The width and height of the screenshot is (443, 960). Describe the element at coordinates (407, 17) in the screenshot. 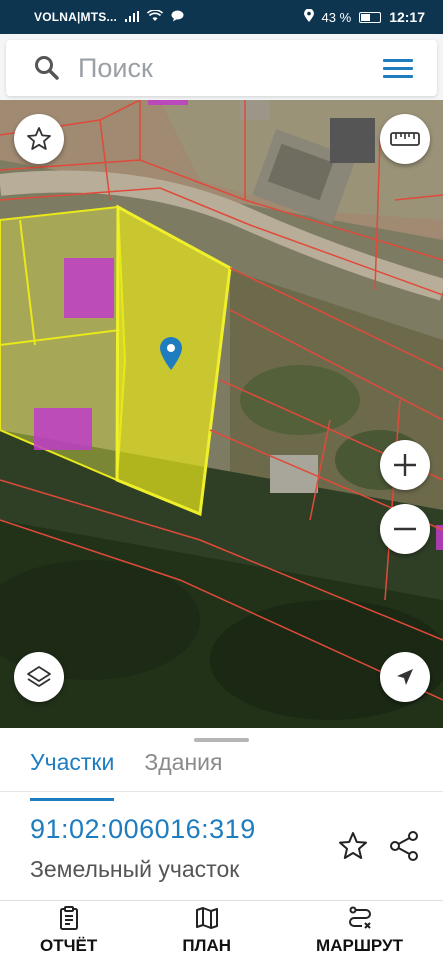

I see `clock: 12:17` at that location.